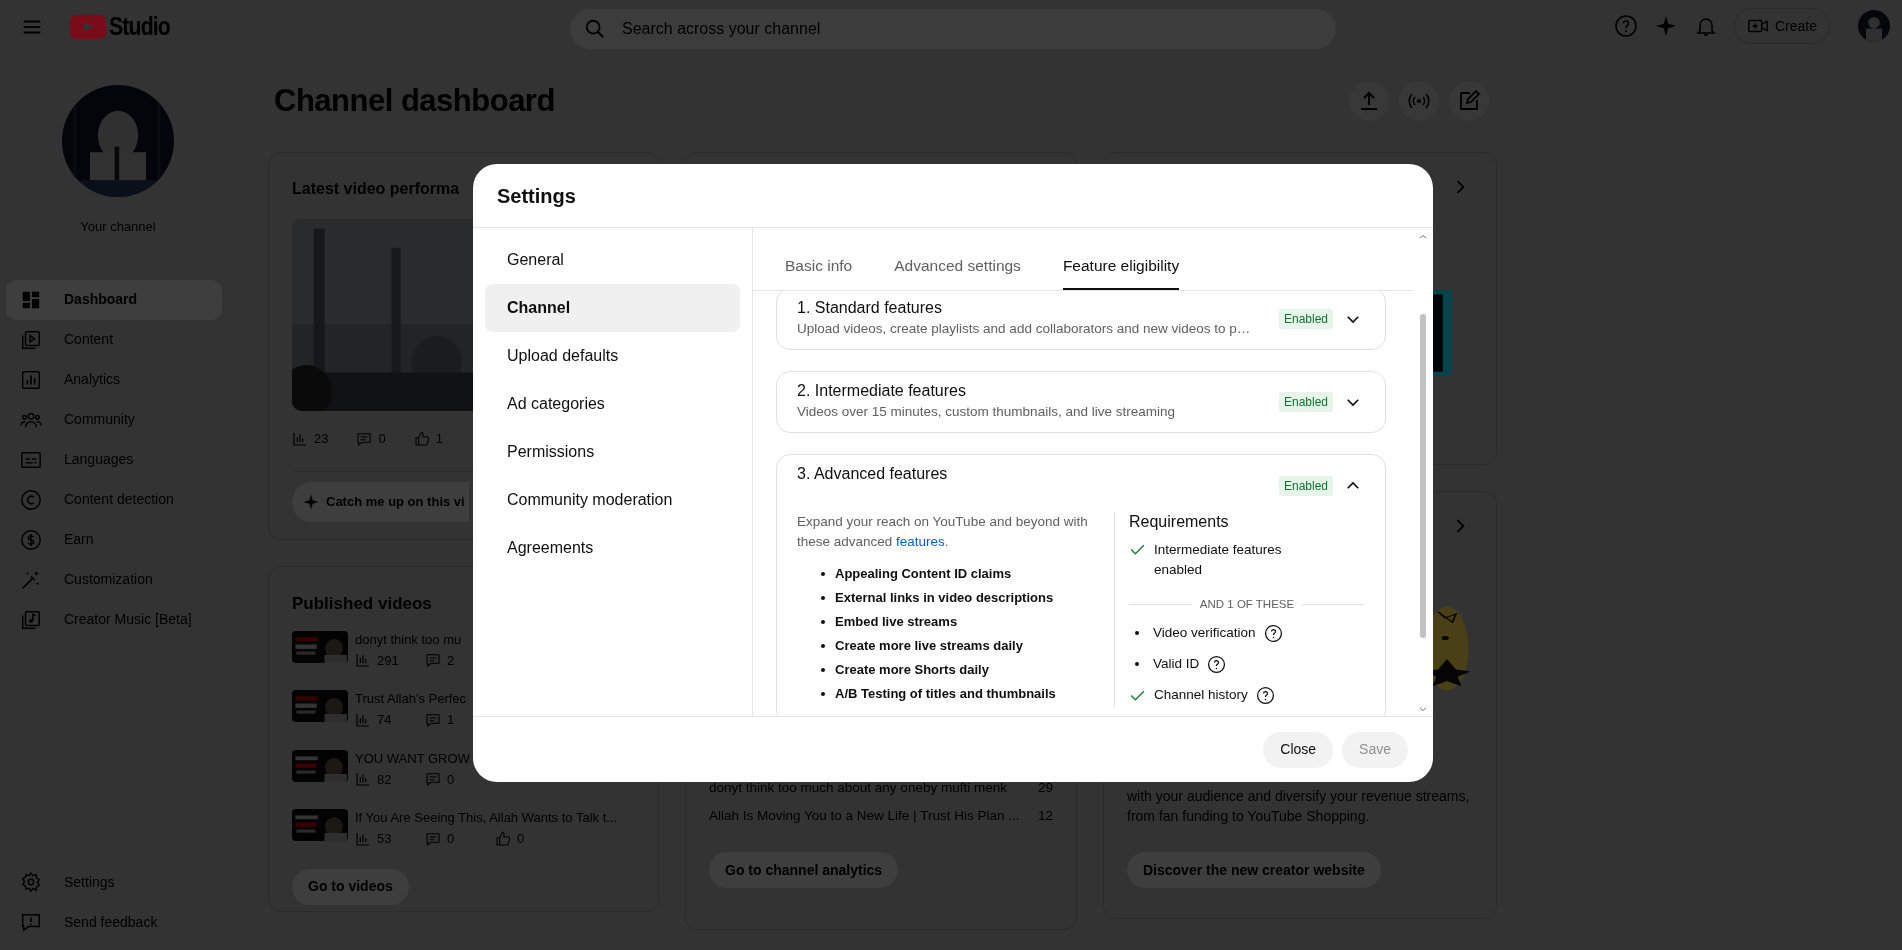  I want to click on edit-icon, so click(1469, 101).